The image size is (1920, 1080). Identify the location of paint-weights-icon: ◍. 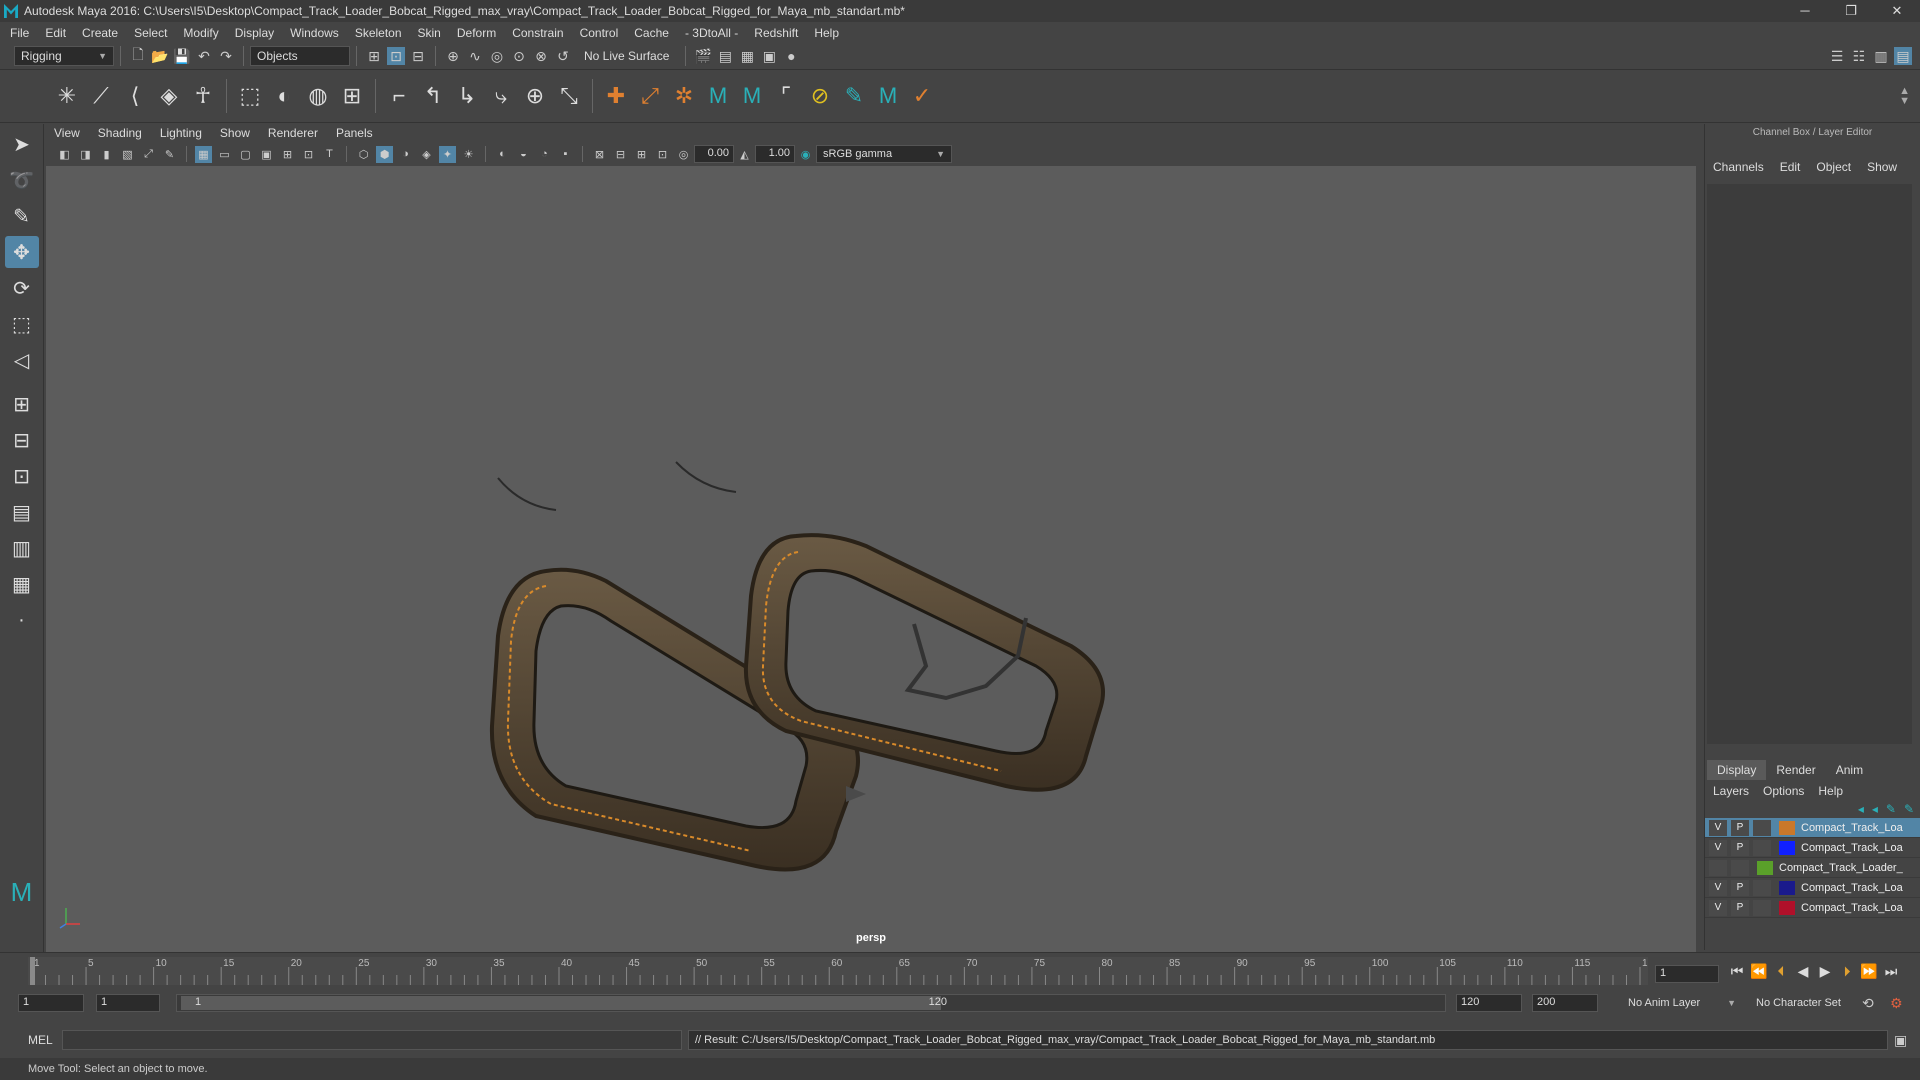
(318, 96).